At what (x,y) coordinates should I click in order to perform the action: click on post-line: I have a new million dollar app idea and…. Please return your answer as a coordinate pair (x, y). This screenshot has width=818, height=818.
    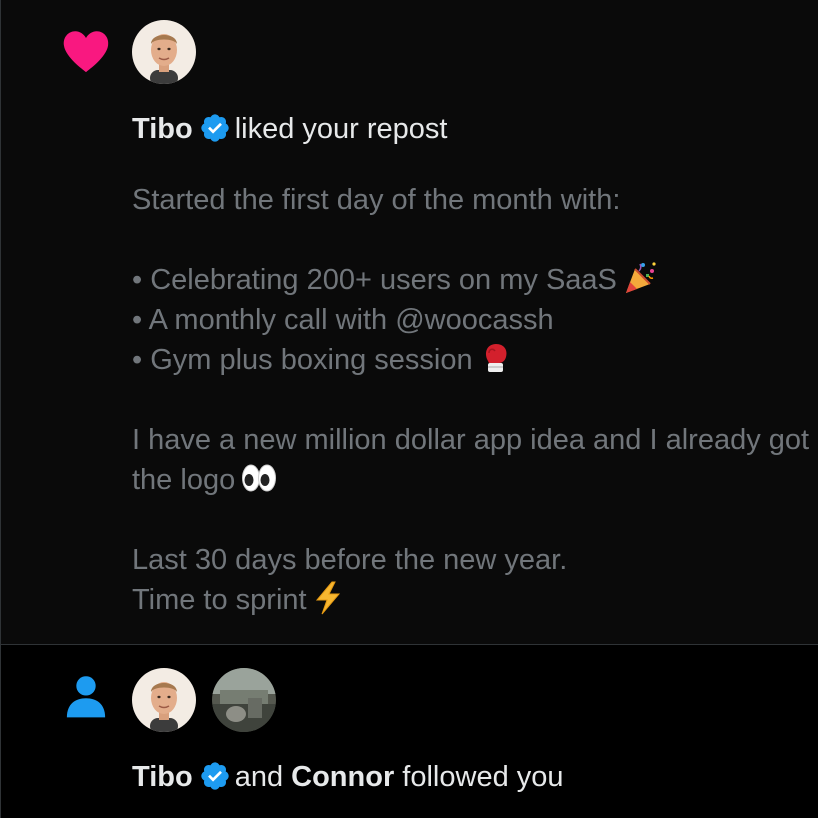
    Looking at the image, I should click on (471, 440).